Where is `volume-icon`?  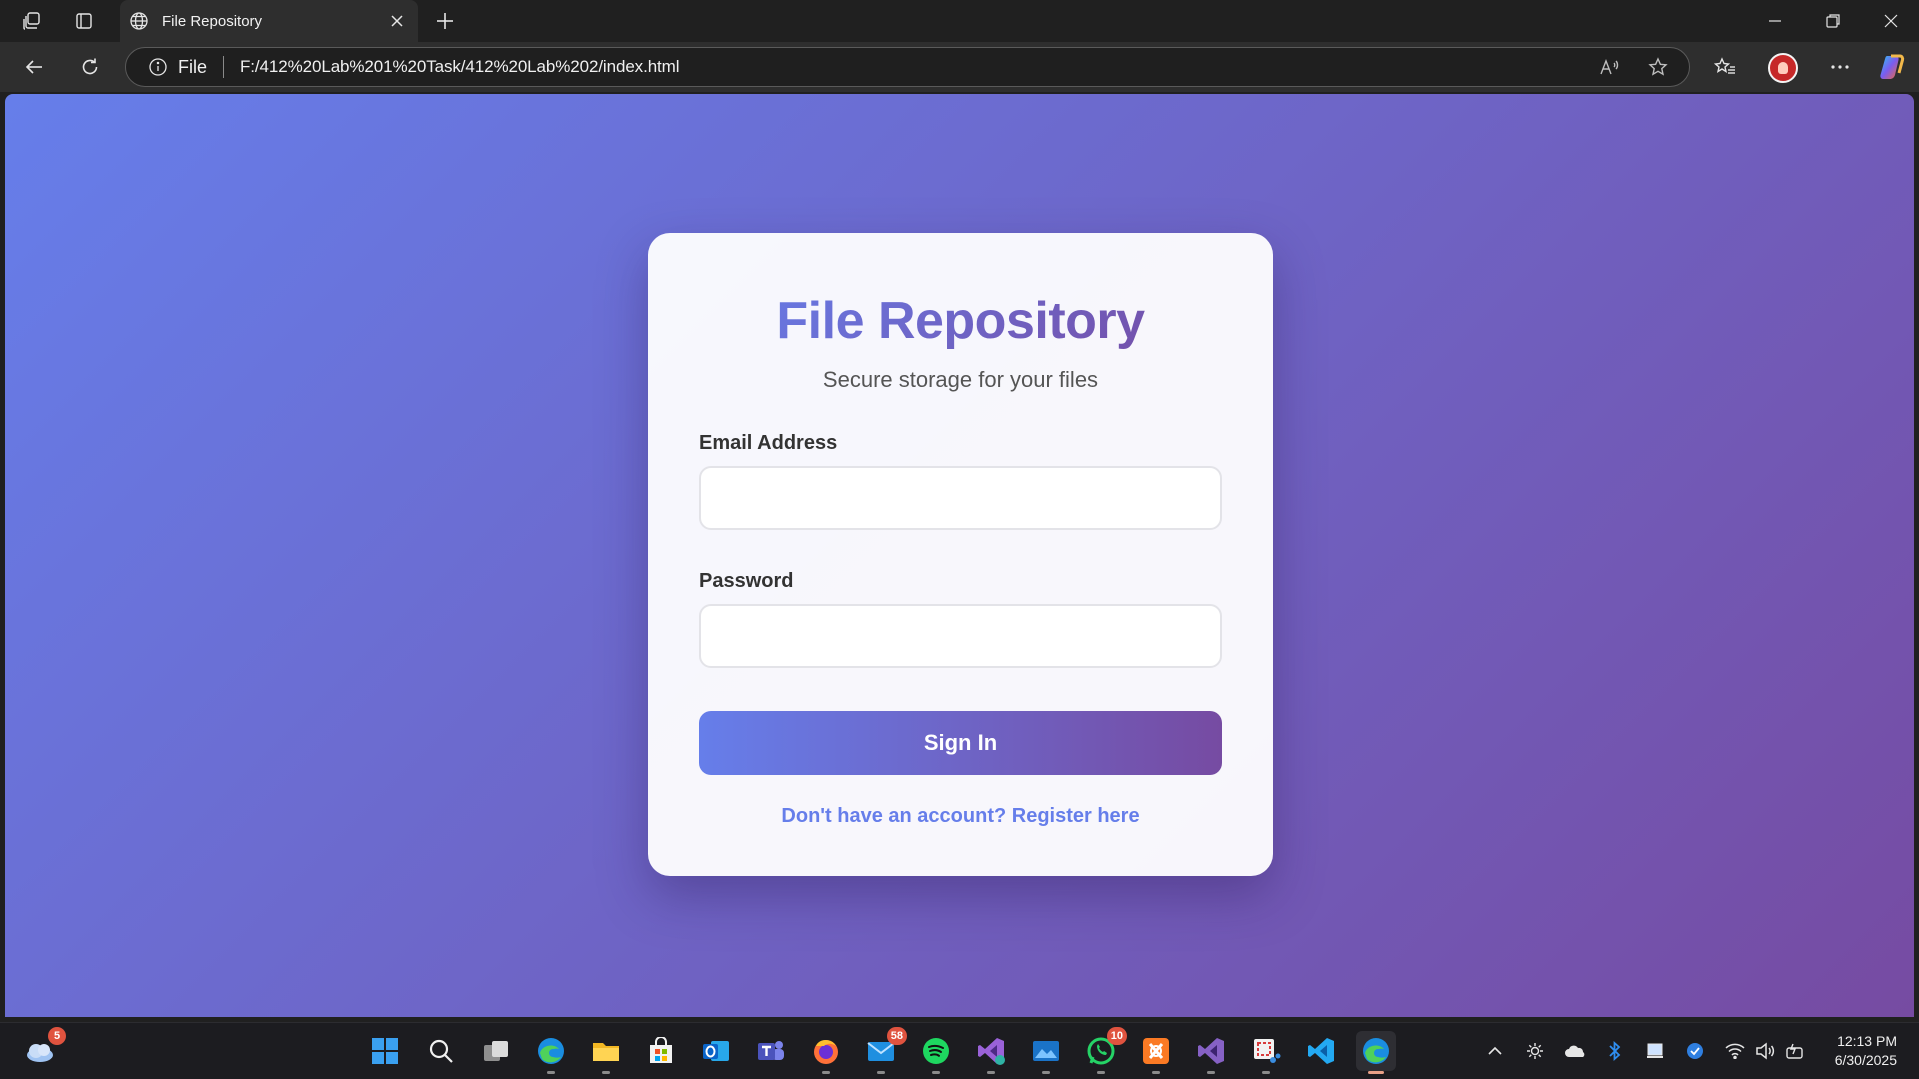 volume-icon is located at coordinates (1765, 1051).